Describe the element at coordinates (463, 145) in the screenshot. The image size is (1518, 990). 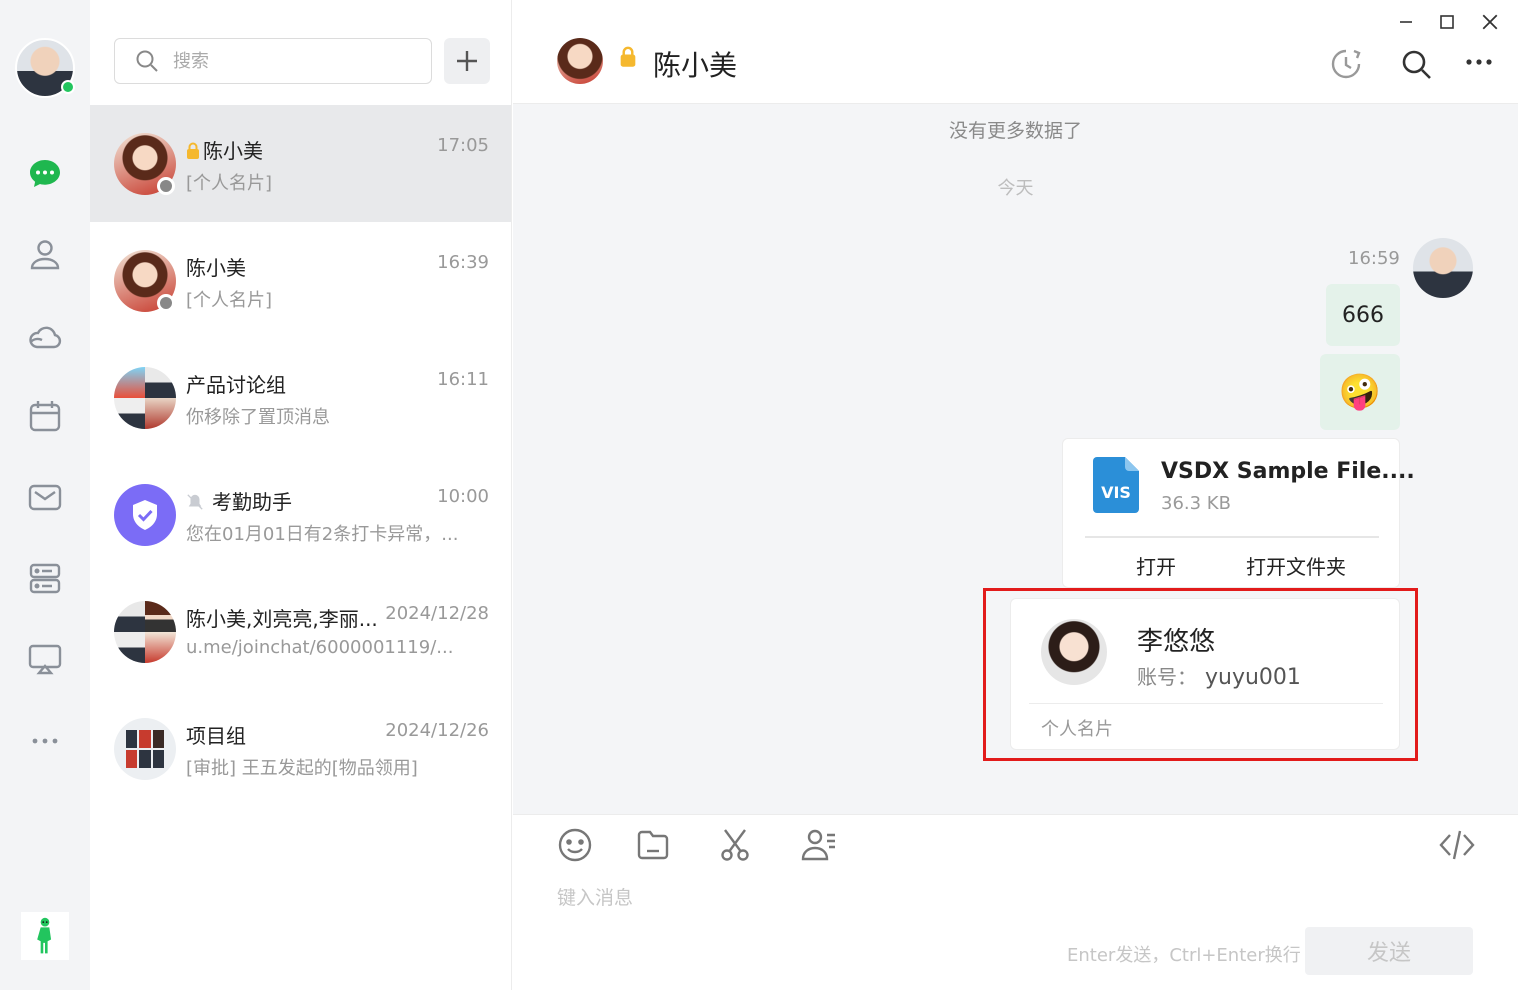
I see `conversation-time: 17:05` at that location.